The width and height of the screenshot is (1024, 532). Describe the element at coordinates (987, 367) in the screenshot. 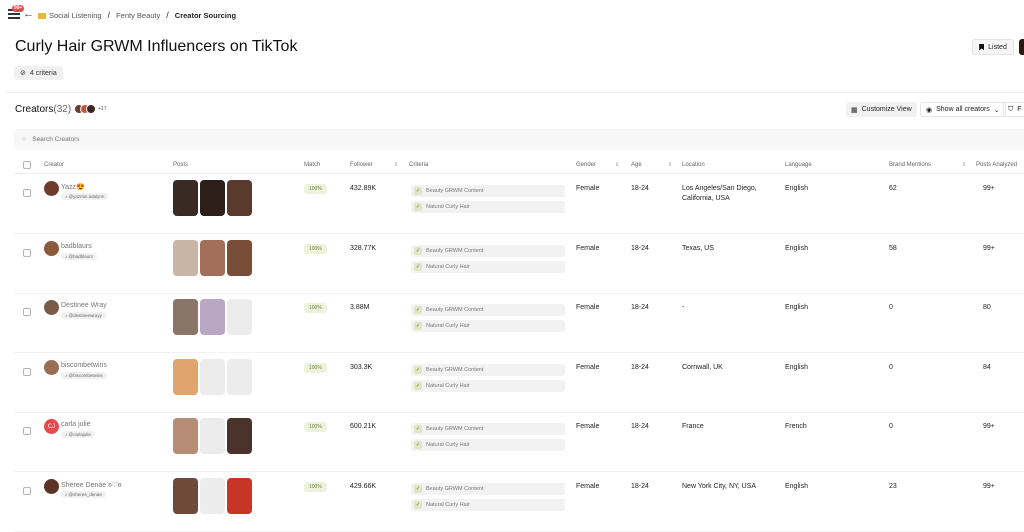

I see `posts-analyzed-value: 84` at that location.